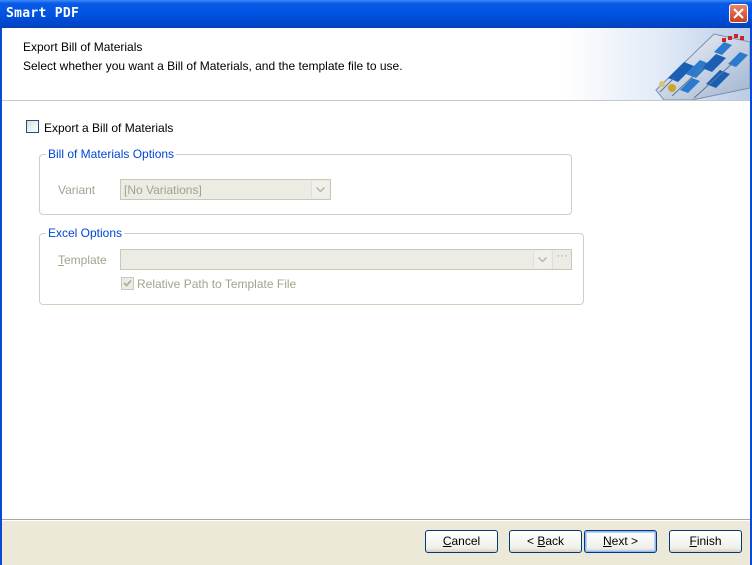 The height and width of the screenshot is (565, 752). Describe the element at coordinates (657, 64) in the screenshot. I see `circuit-board-banner-icon` at that location.